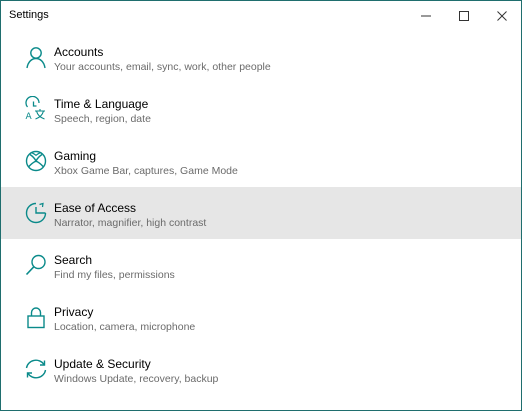  I want to click on category-title: Time & Language, so click(101, 104).